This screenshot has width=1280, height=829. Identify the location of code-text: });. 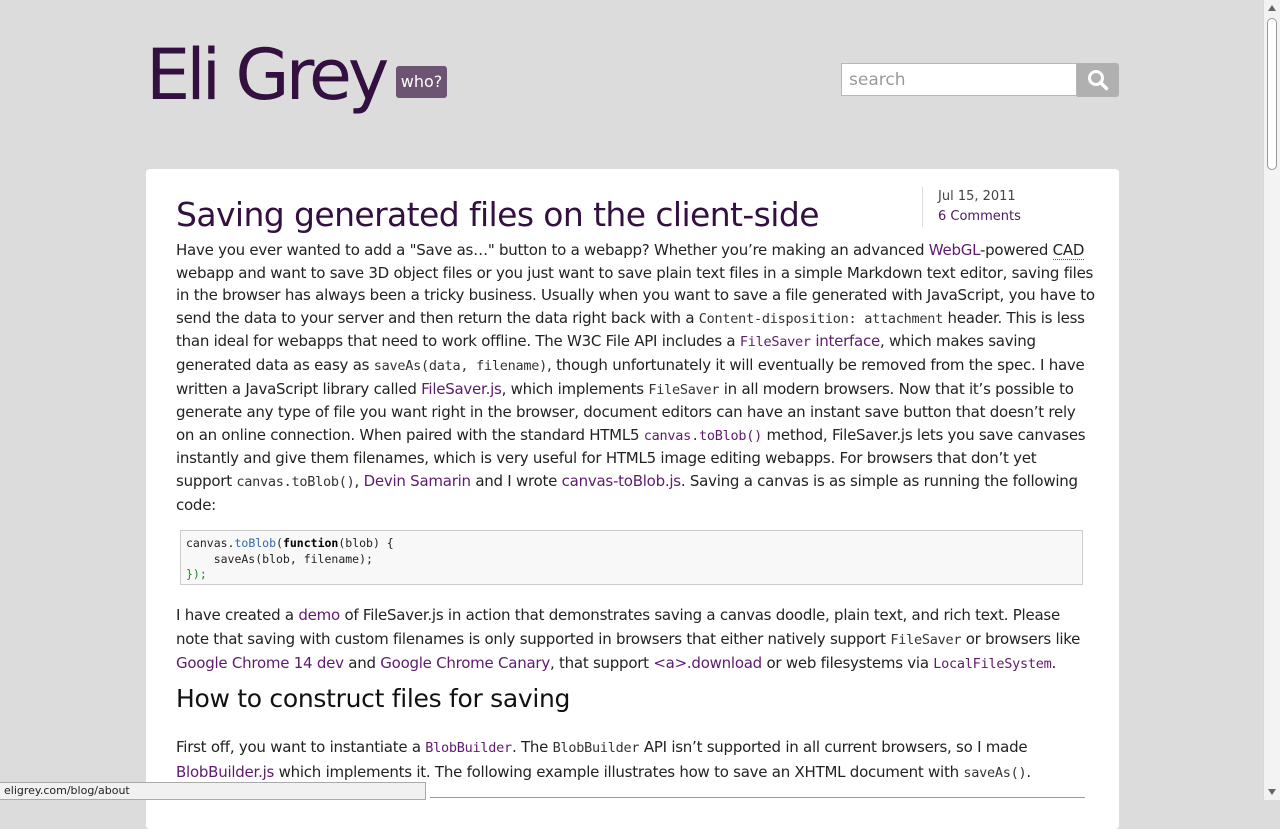
(196, 574).